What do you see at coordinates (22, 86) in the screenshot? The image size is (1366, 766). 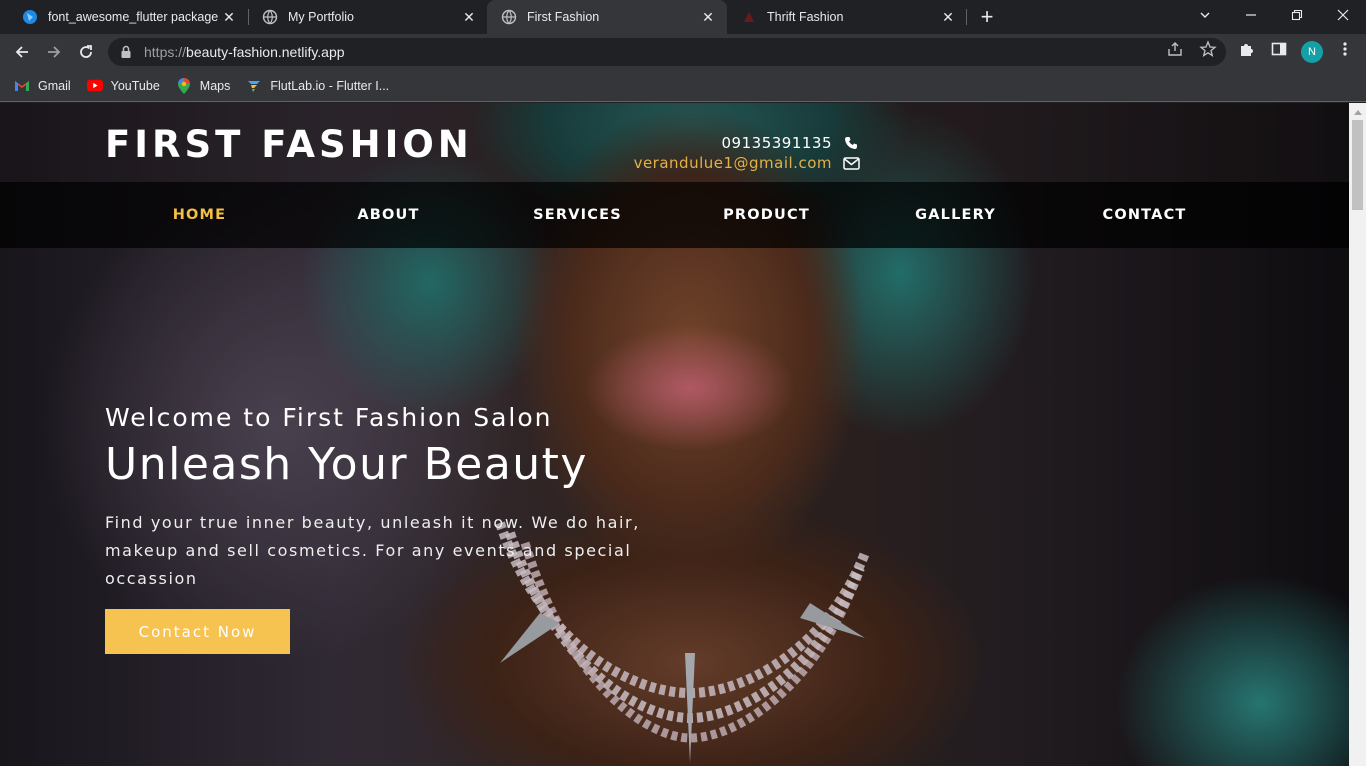 I see `gmail-icon` at bounding box center [22, 86].